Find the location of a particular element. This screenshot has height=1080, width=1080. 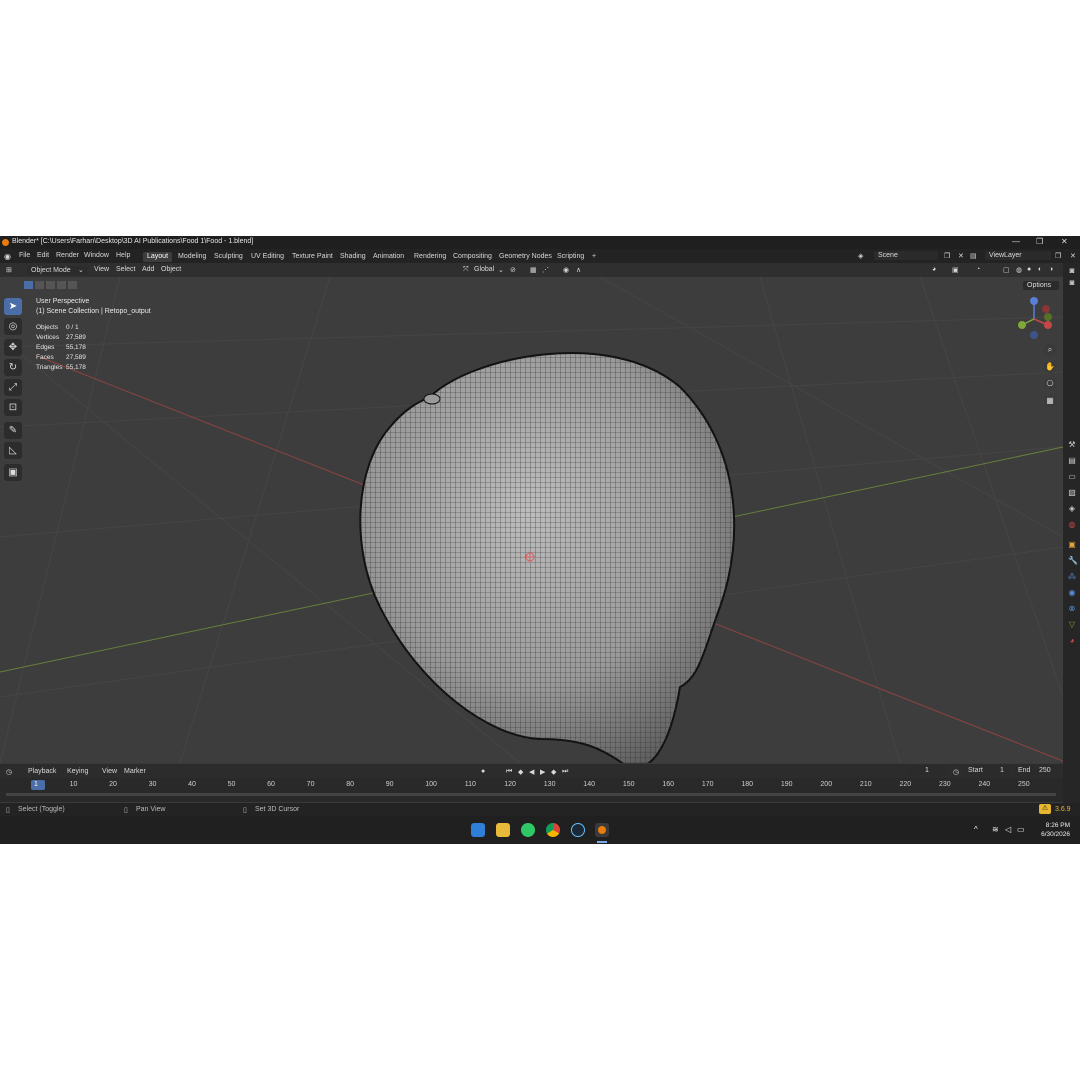

measure-tool: ◺ is located at coordinates (13, 450).